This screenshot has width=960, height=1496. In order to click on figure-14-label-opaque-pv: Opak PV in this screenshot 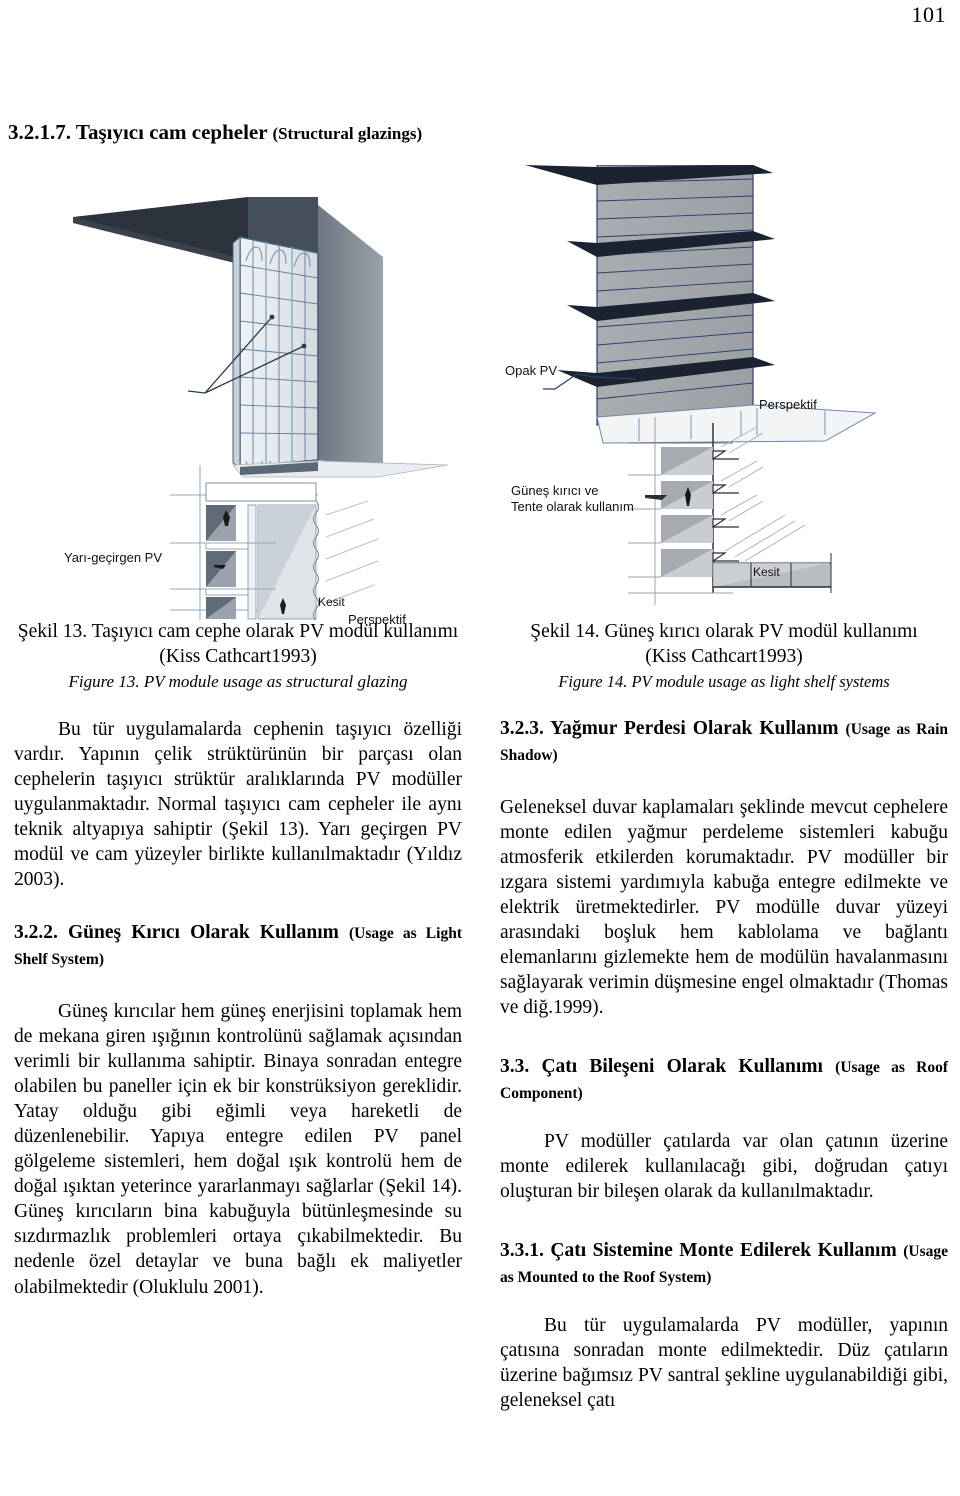, I will do `click(531, 370)`.